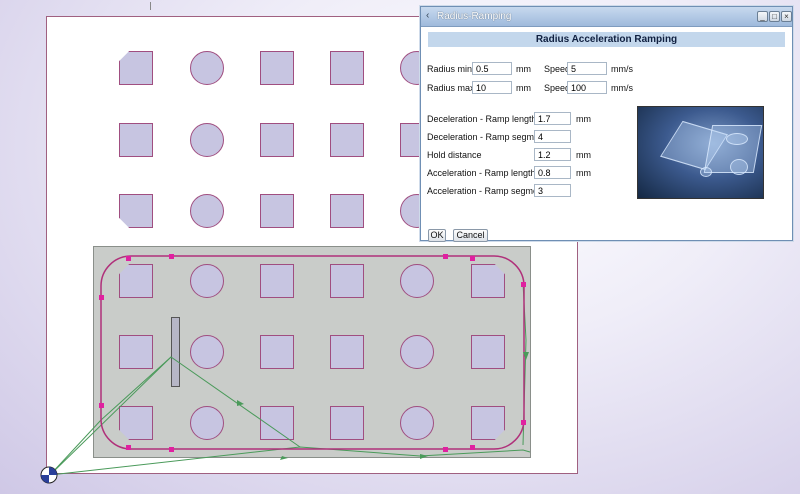 The width and height of the screenshot is (800, 494). Describe the element at coordinates (552, 190) in the screenshot. I see `accel-segments-input` at that location.